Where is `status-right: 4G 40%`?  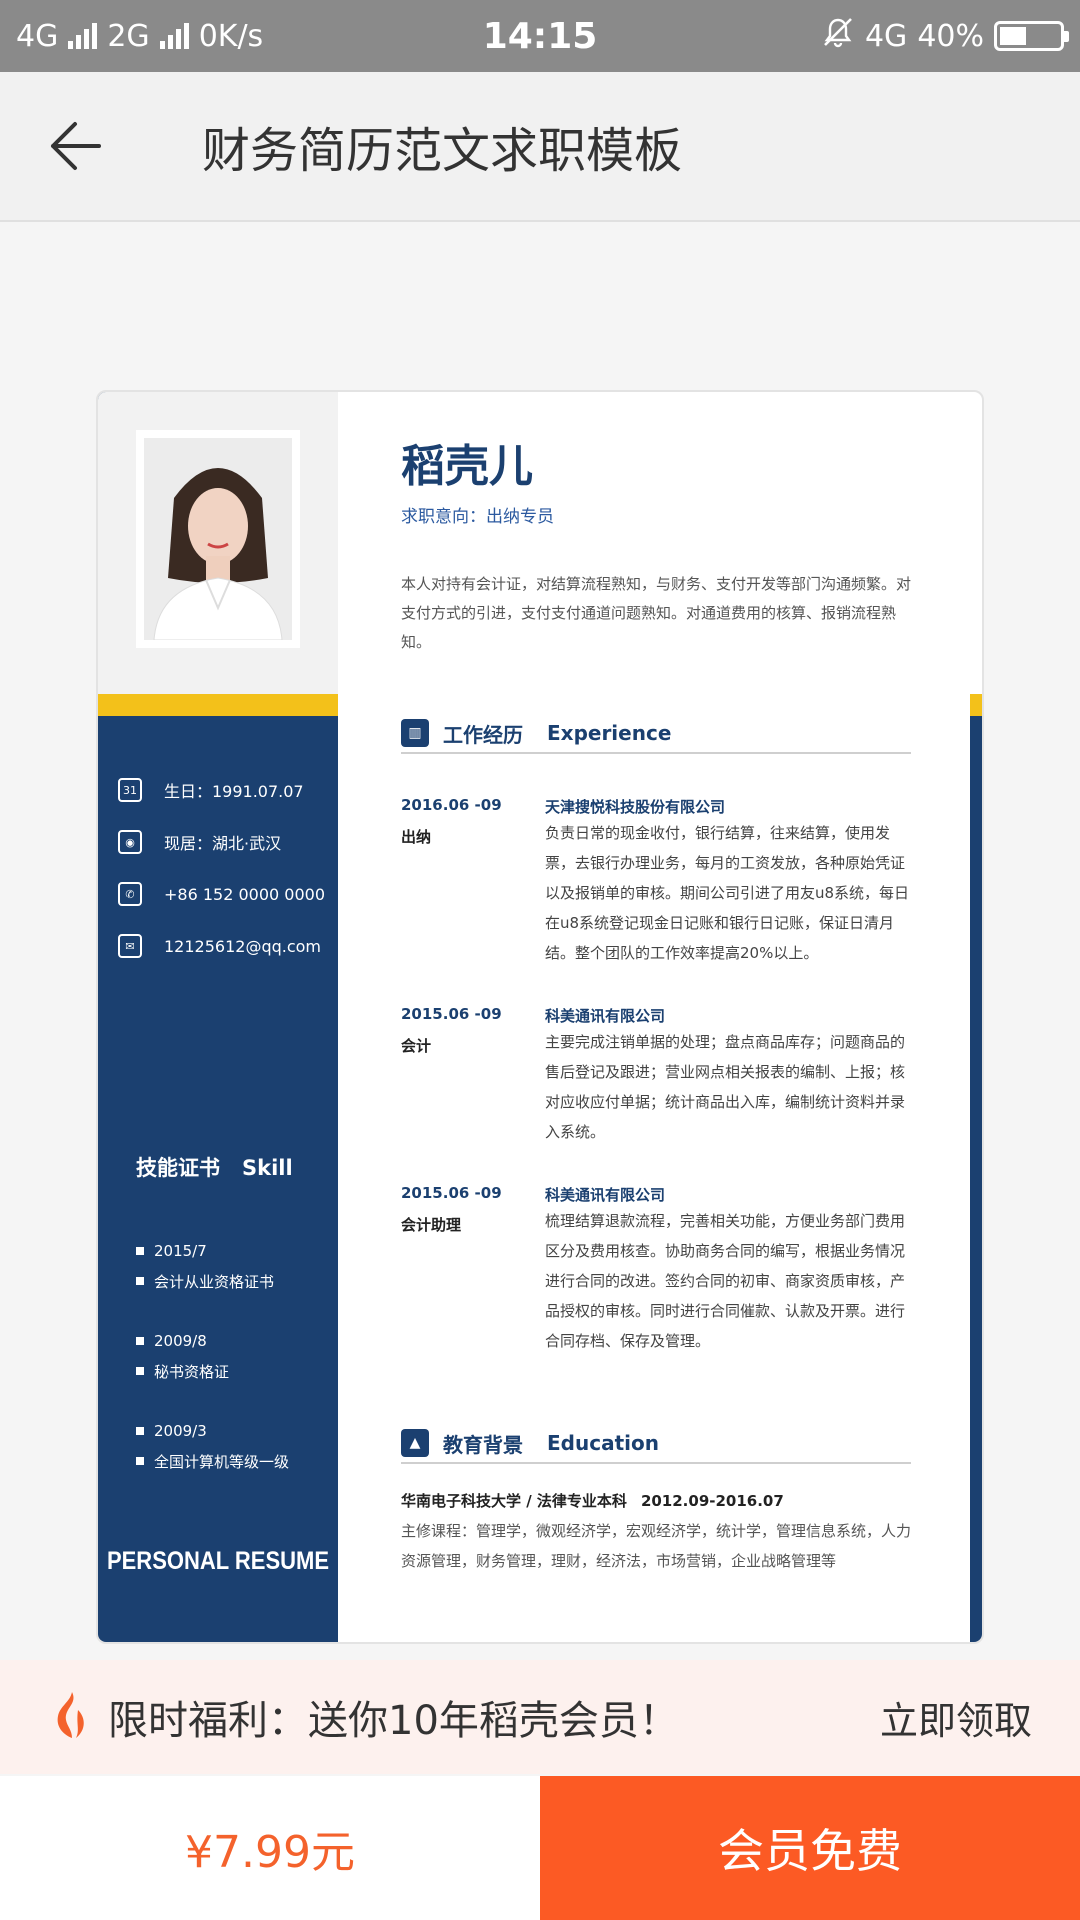 status-right: 4G 40% is located at coordinates (945, 36).